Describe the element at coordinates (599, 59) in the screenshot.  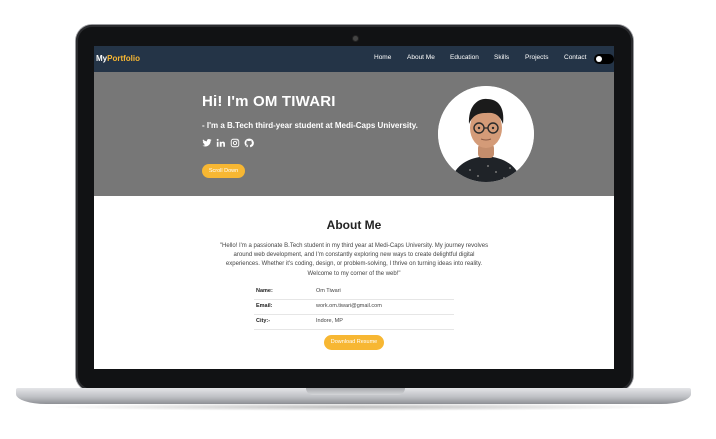
I see `toggle-knob` at that location.